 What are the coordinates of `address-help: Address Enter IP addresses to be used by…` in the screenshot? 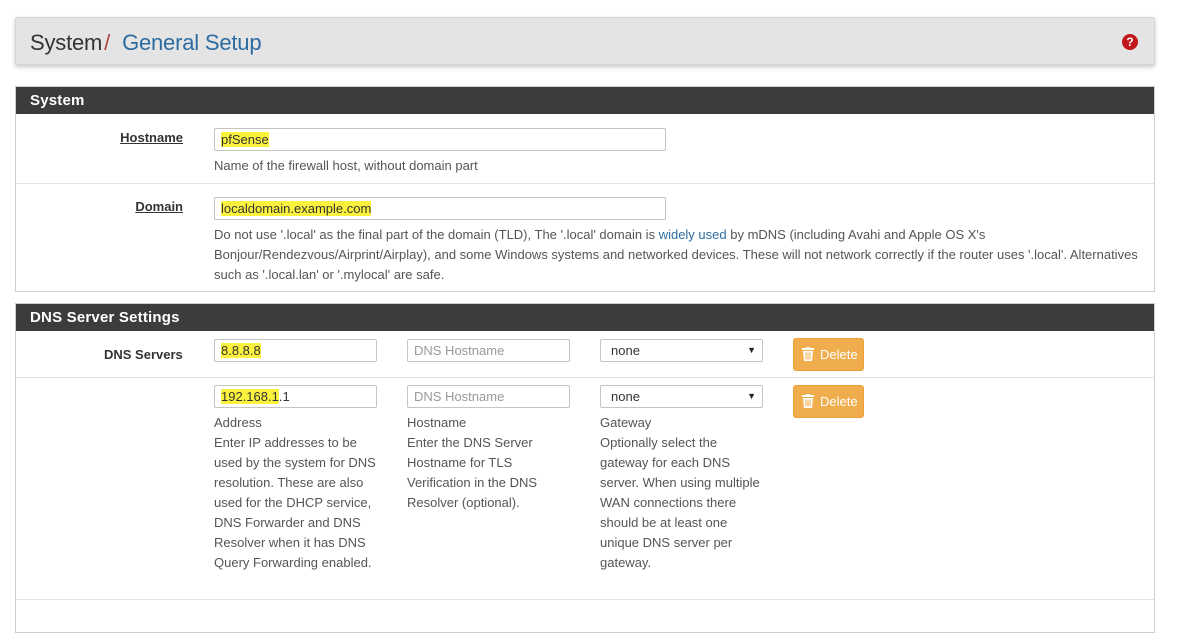 It's located at (298, 493).